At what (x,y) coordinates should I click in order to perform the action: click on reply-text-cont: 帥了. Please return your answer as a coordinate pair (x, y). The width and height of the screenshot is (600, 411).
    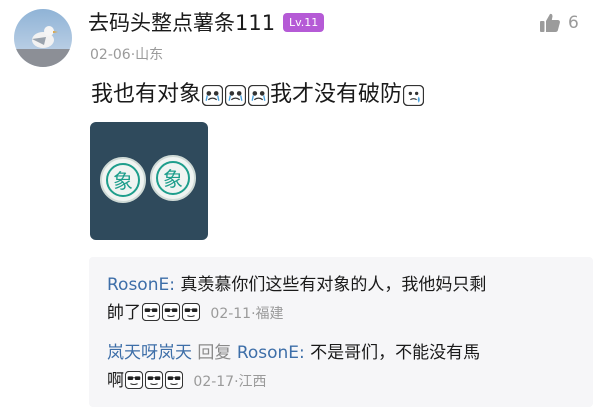
    Looking at the image, I should click on (124, 313).